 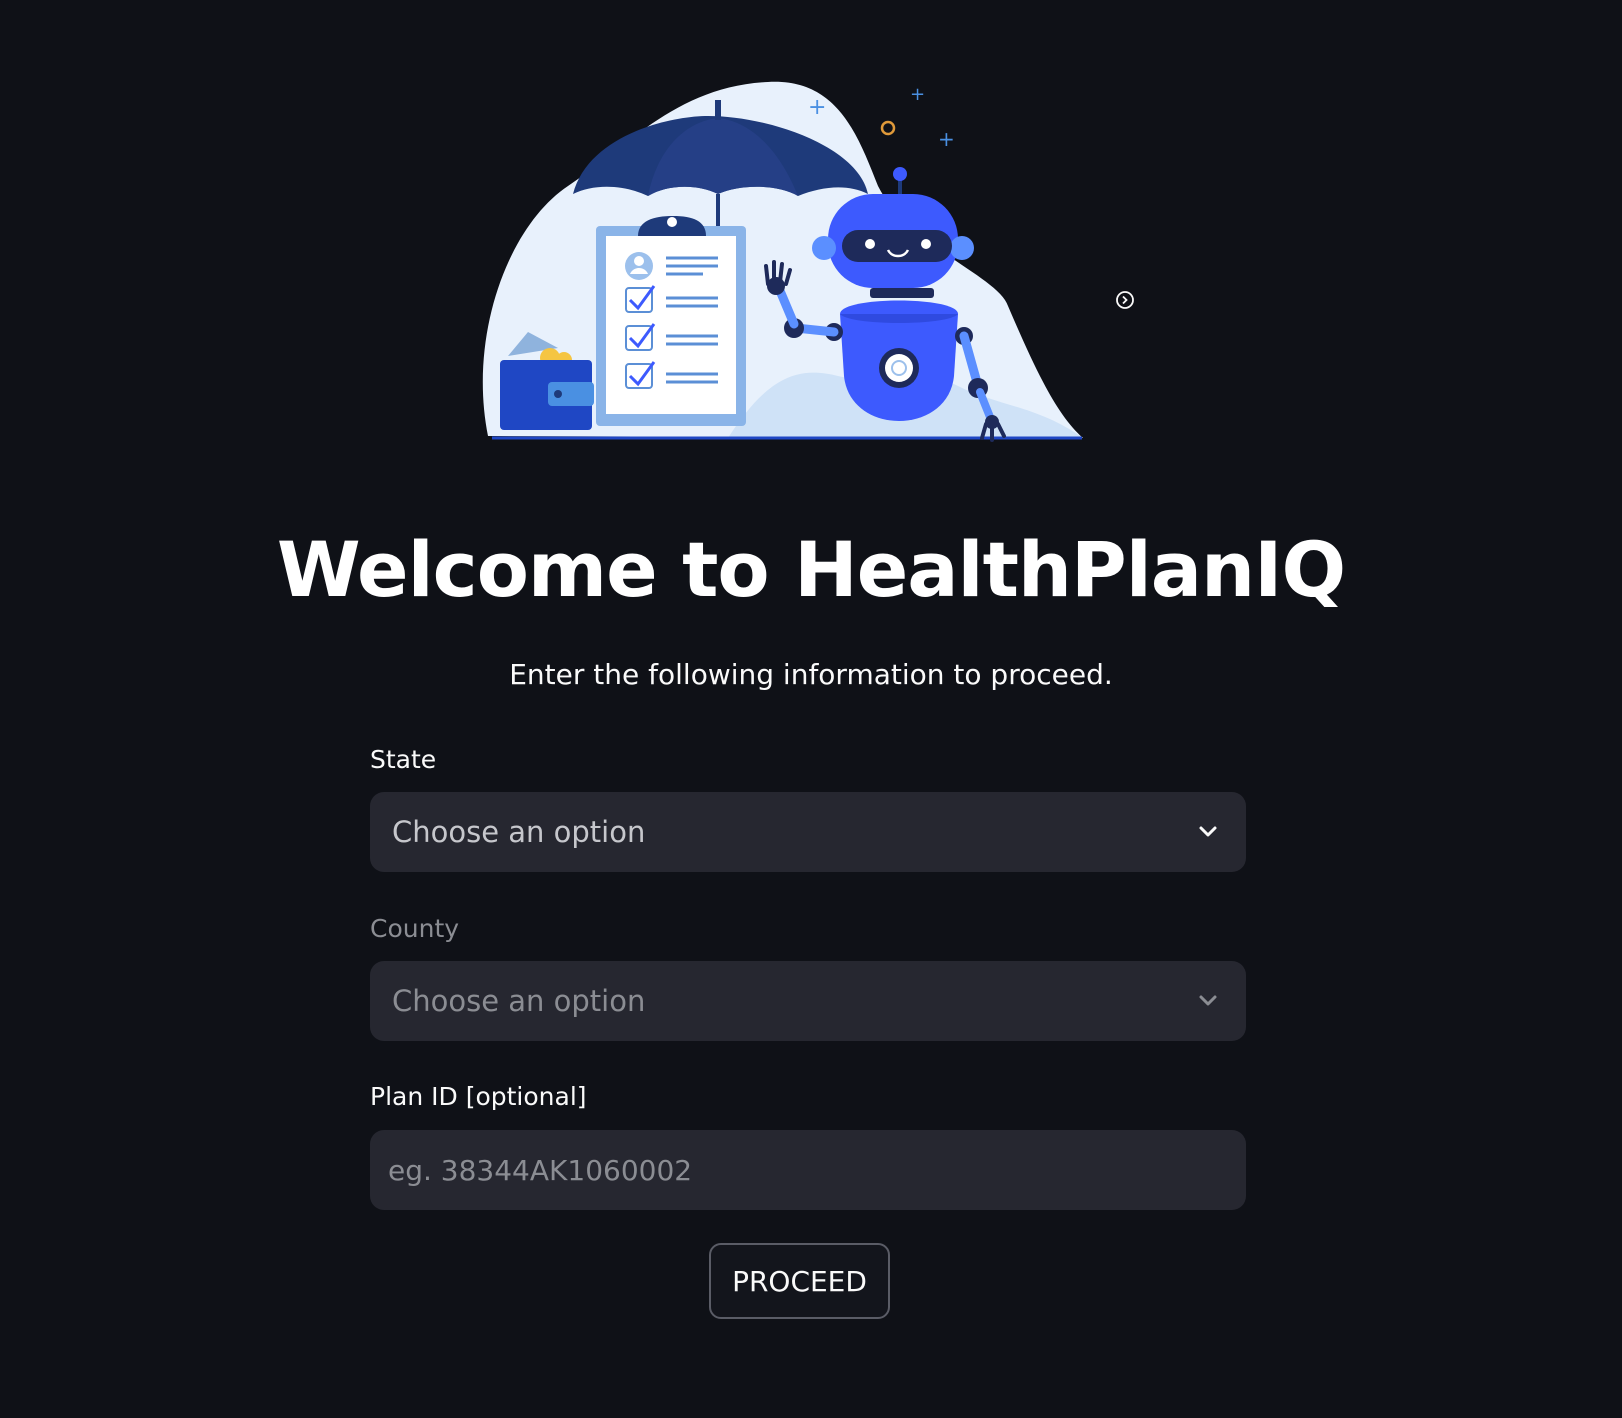 I want to click on county-select: Choose an option, so click(x=808, y=1001).